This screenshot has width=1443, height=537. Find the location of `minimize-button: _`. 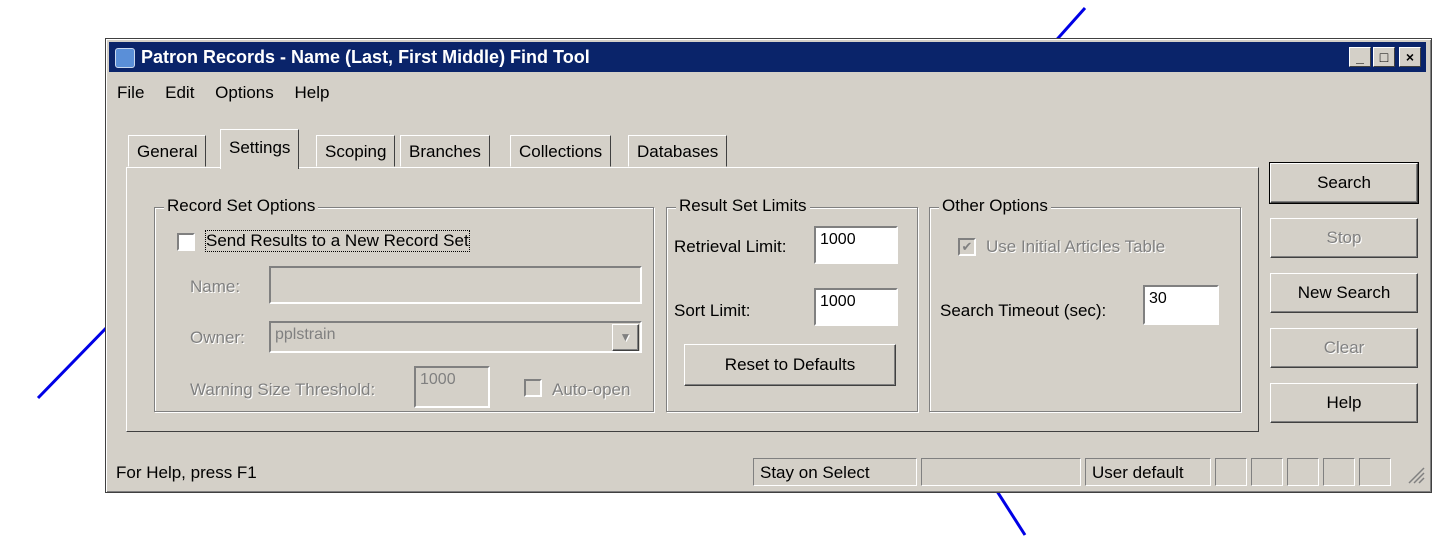

minimize-button: _ is located at coordinates (1360, 57).